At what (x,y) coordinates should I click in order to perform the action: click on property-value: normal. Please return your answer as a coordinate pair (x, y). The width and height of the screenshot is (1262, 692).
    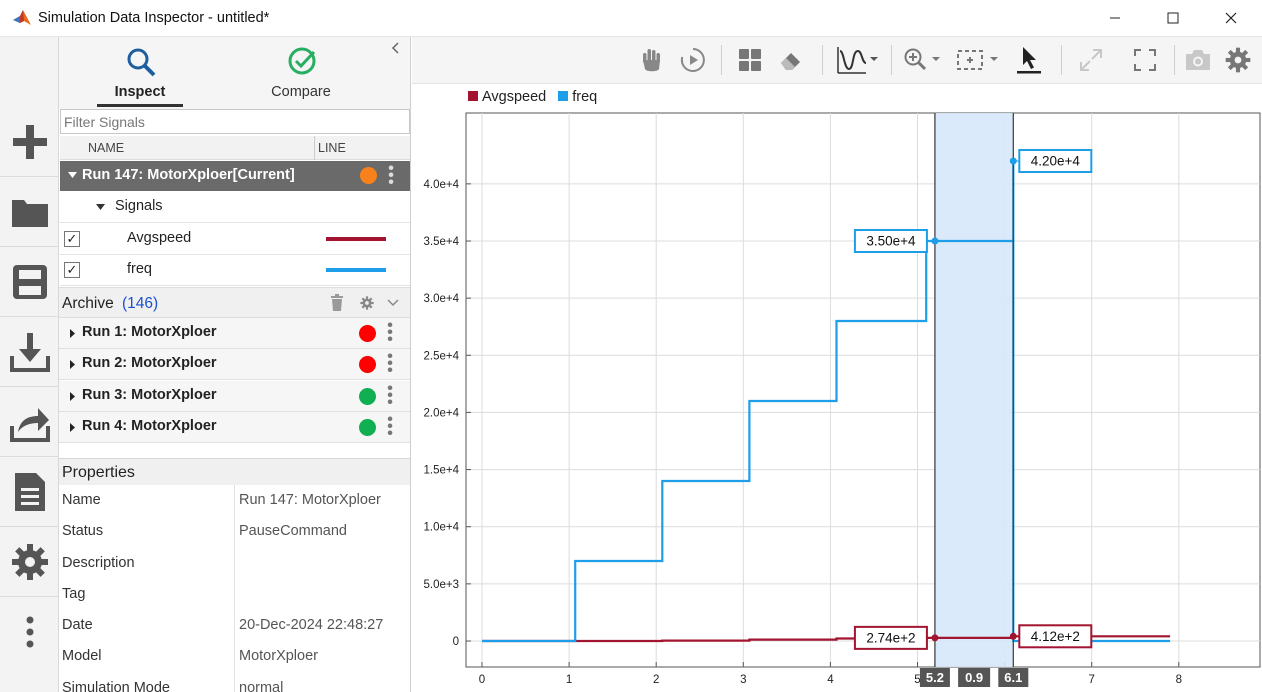
    Looking at the image, I should click on (261, 686).